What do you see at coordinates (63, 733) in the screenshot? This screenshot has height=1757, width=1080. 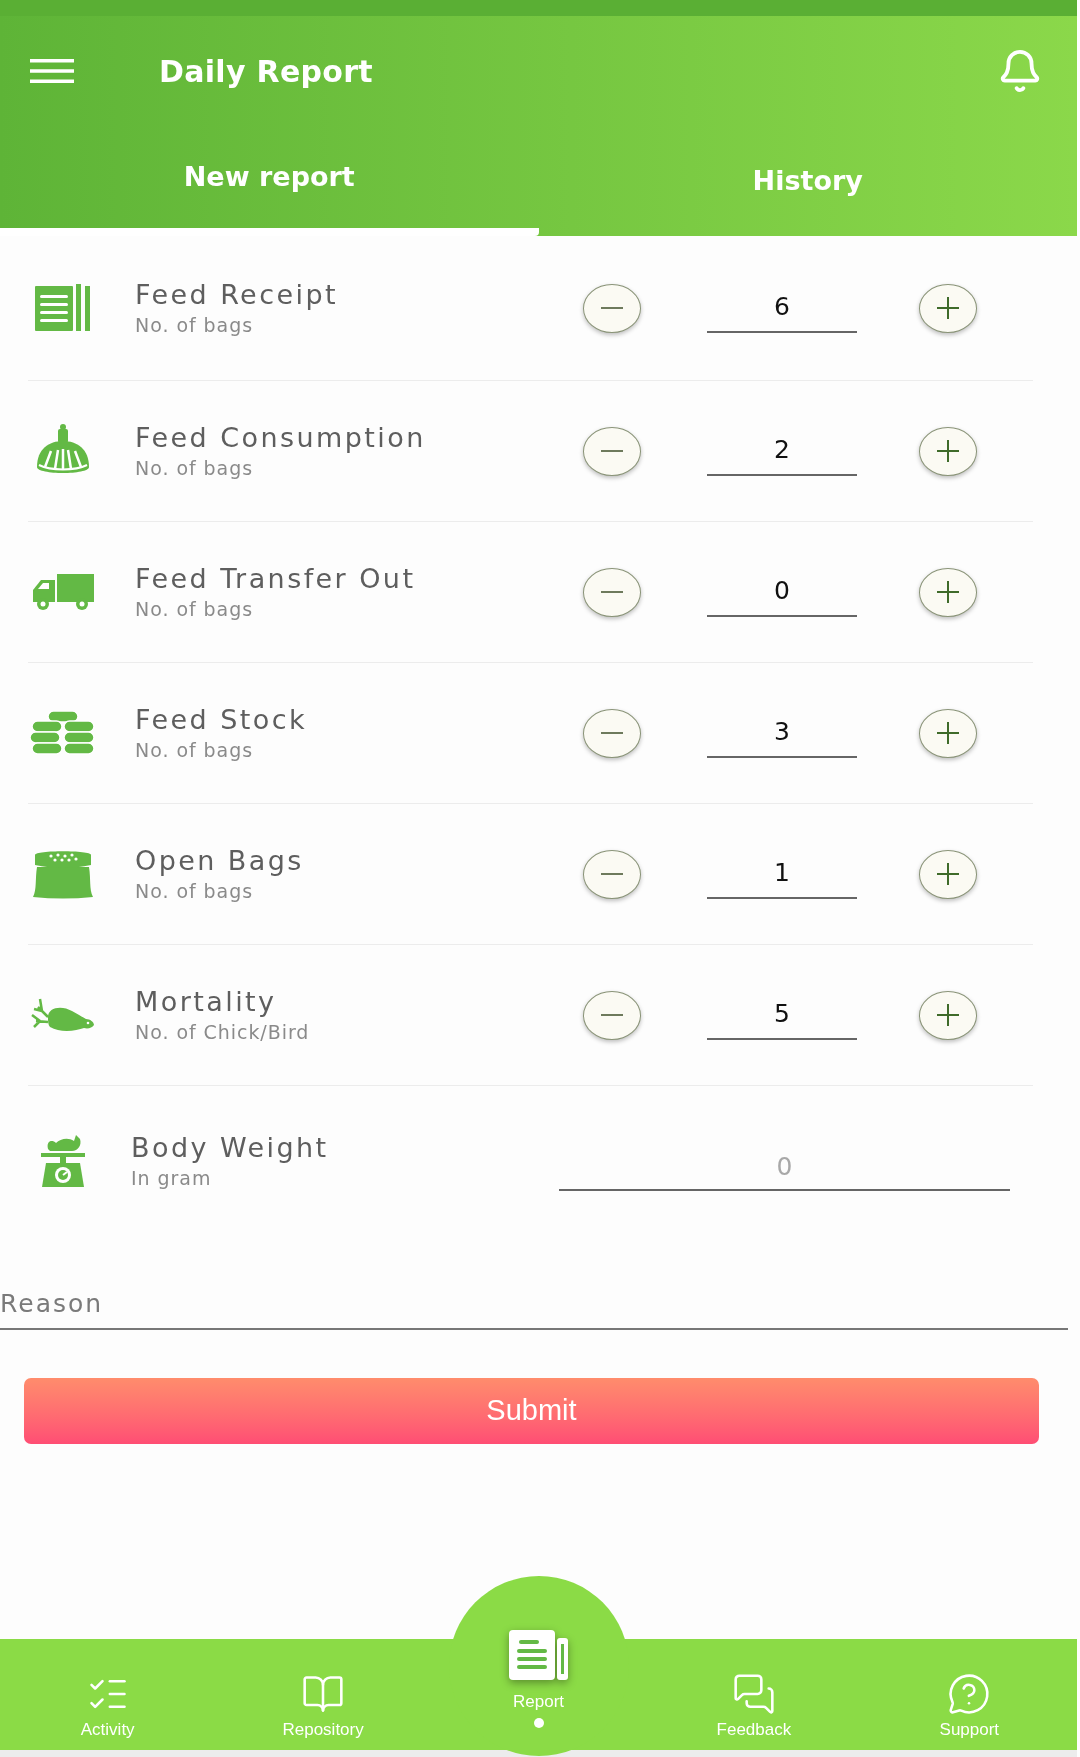 I see `sacks-icon` at bounding box center [63, 733].